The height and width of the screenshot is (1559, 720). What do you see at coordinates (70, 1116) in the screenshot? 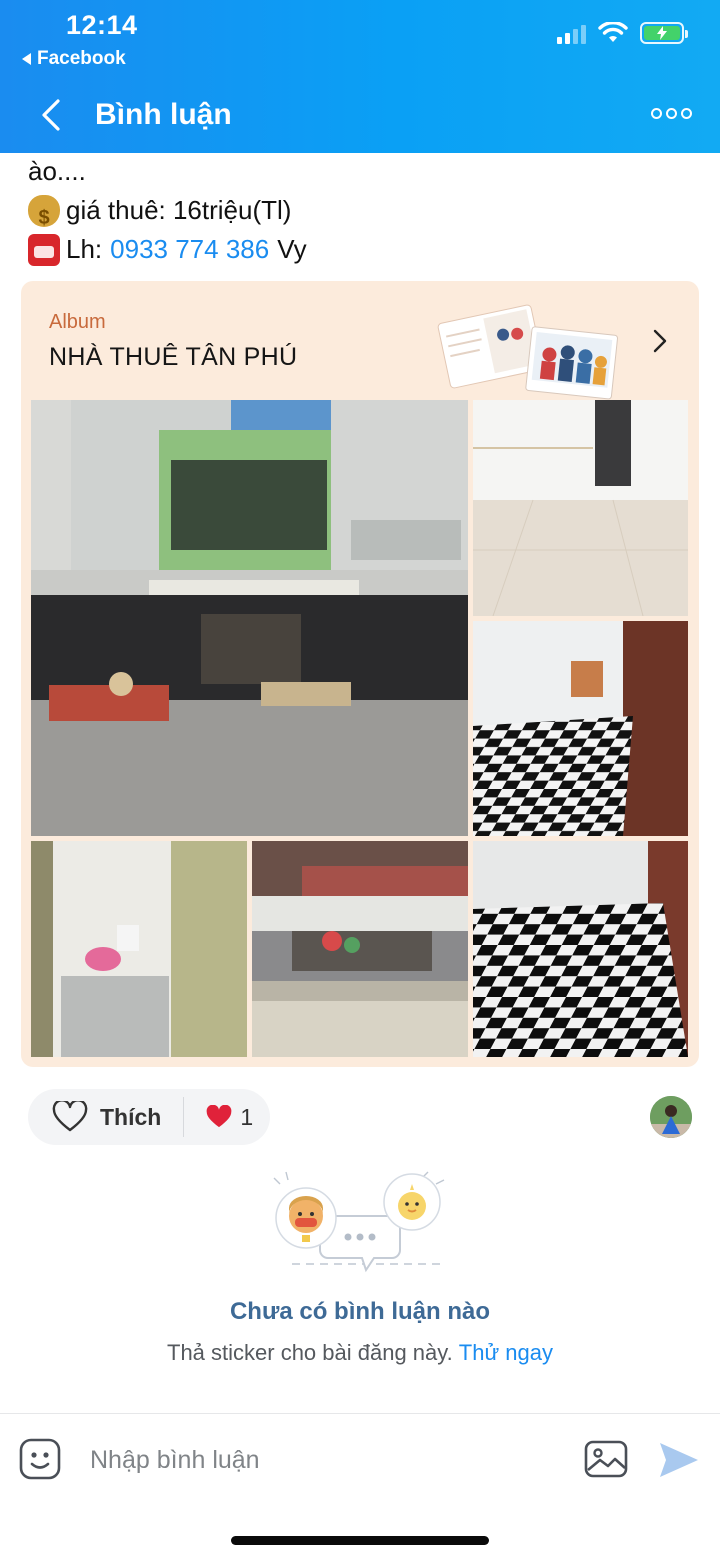
I see `heart-outline-icon` at bounding box center [70, 1116].